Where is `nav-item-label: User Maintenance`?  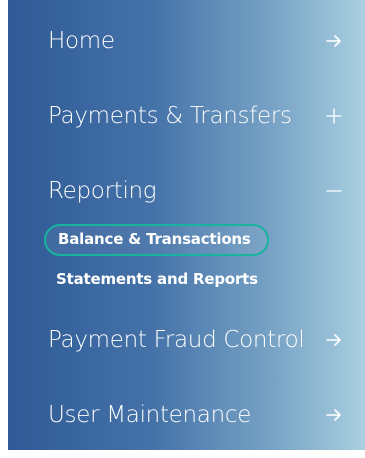 nav-item-label: User Maintenance is located at coordinates (150, 415).